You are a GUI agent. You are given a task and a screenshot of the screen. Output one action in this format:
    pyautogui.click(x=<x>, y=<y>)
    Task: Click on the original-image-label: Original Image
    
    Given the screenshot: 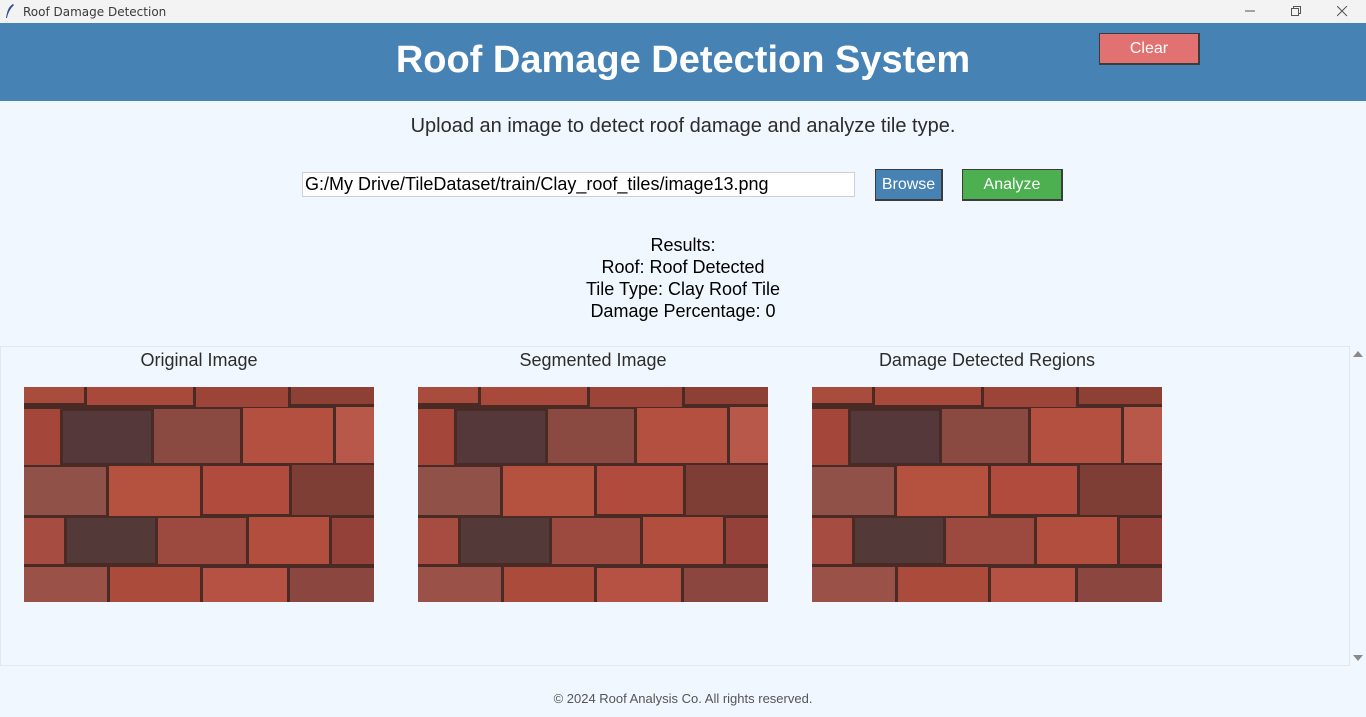 What is the action you would take?
    pyautogui.click(x=199, y=360)
    